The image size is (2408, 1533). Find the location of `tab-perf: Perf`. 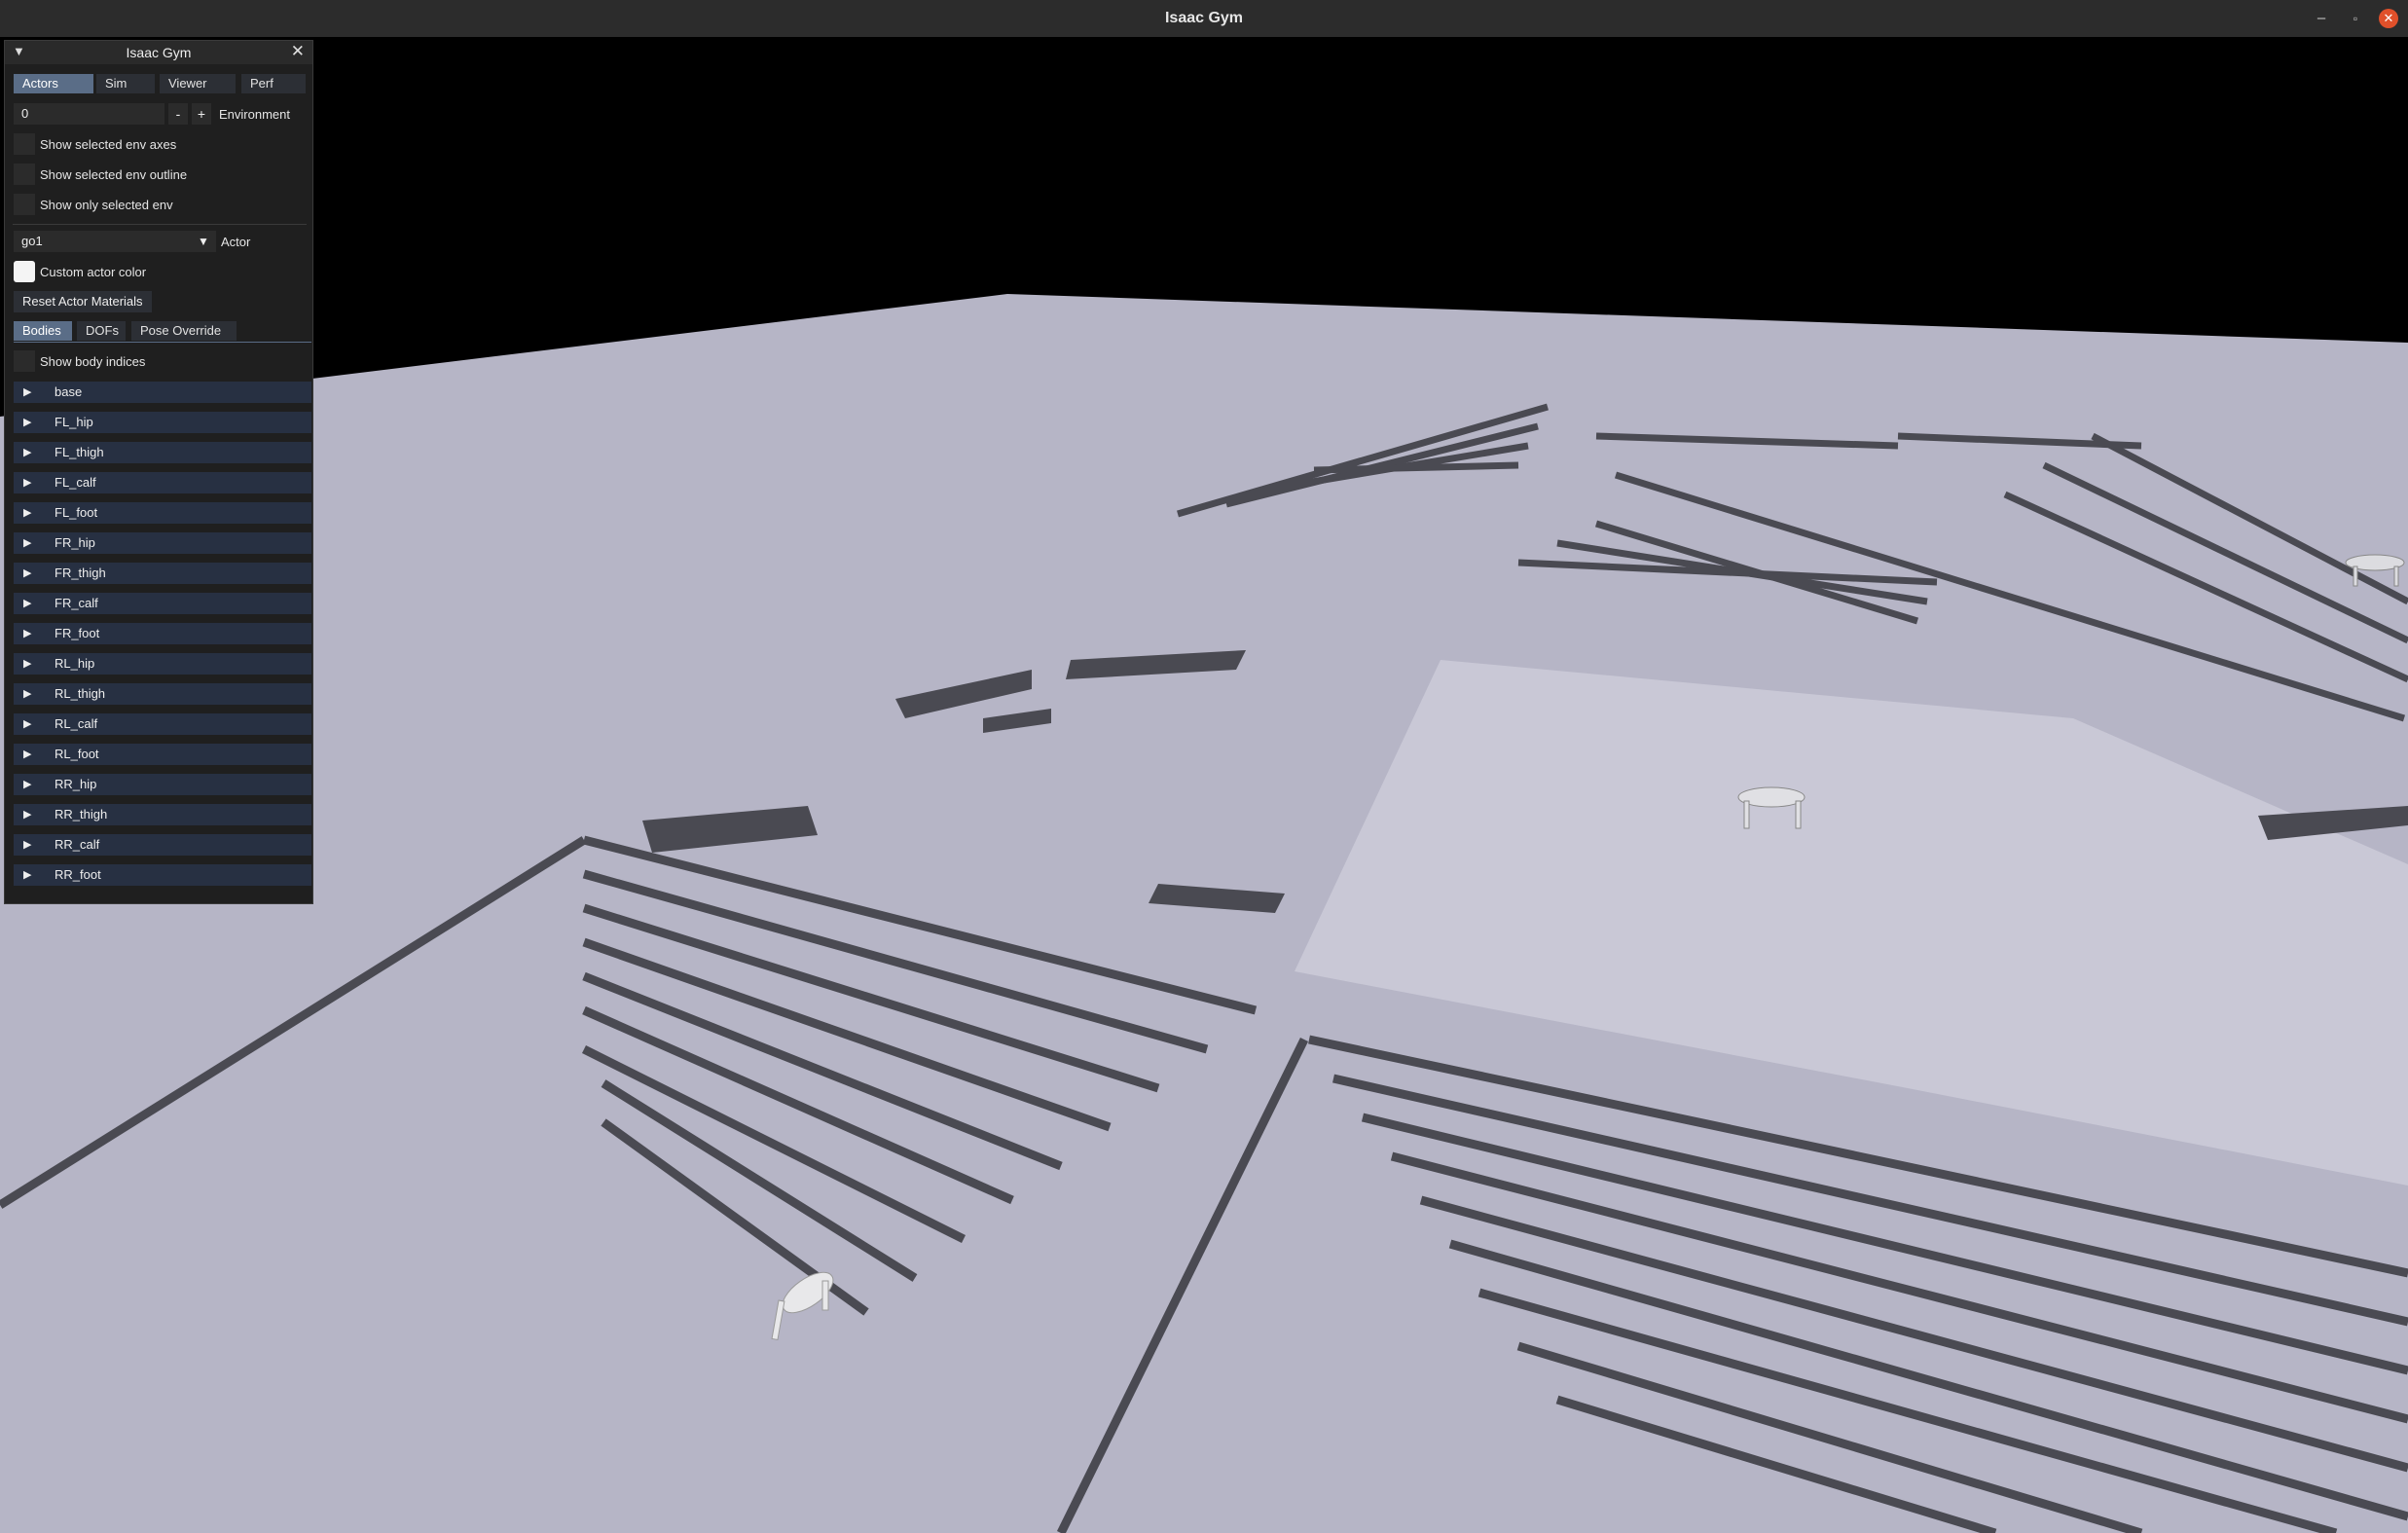

tab-perf: Perf is located at coordinates (273, 84).